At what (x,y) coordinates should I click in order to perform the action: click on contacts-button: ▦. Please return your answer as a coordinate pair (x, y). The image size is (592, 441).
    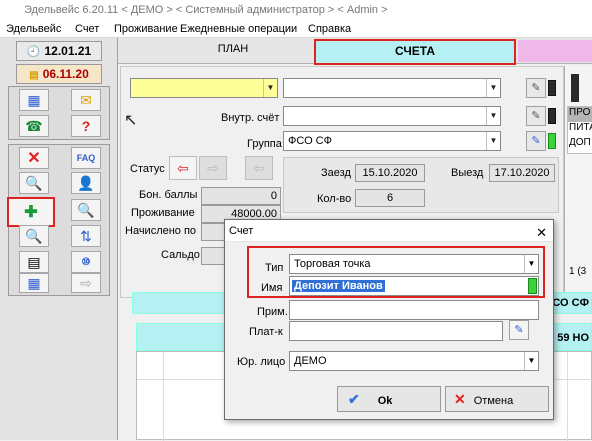
    Looking at the image, I should click on (34, 100).